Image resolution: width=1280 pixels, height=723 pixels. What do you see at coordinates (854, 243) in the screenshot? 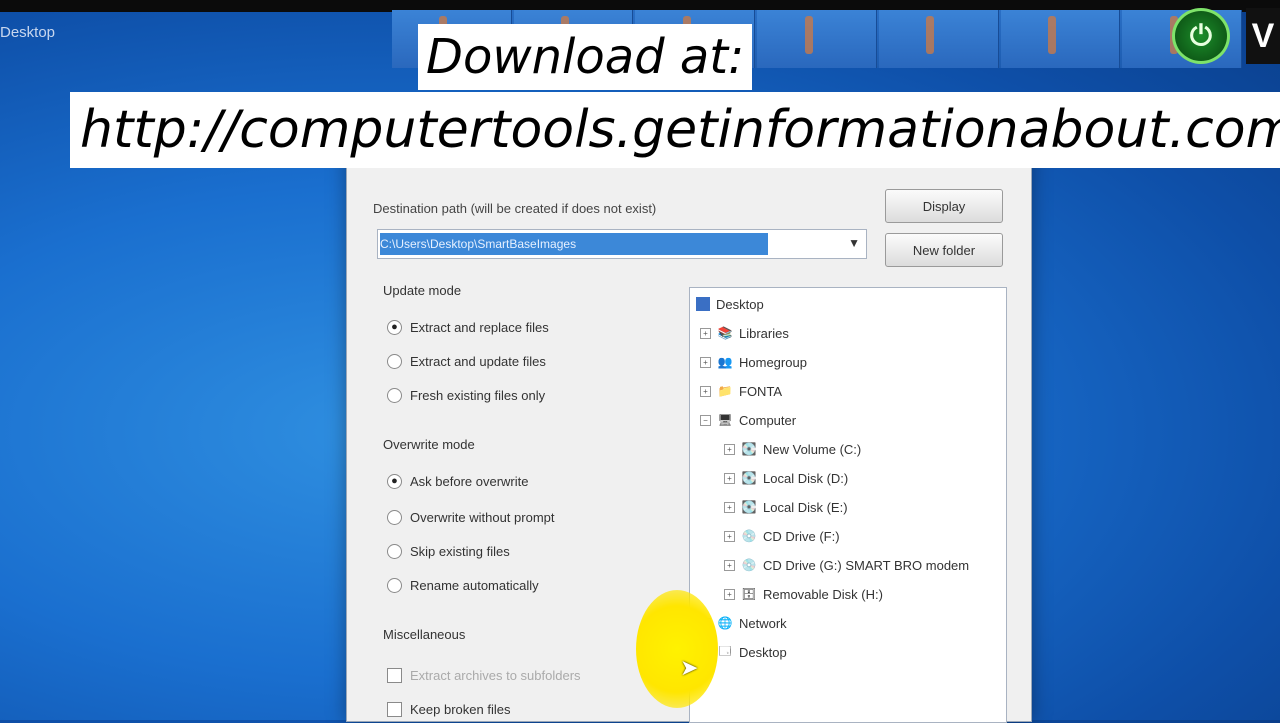
I see `dropdown-arrow-icon: ▼` at bounding box center [854, 243].